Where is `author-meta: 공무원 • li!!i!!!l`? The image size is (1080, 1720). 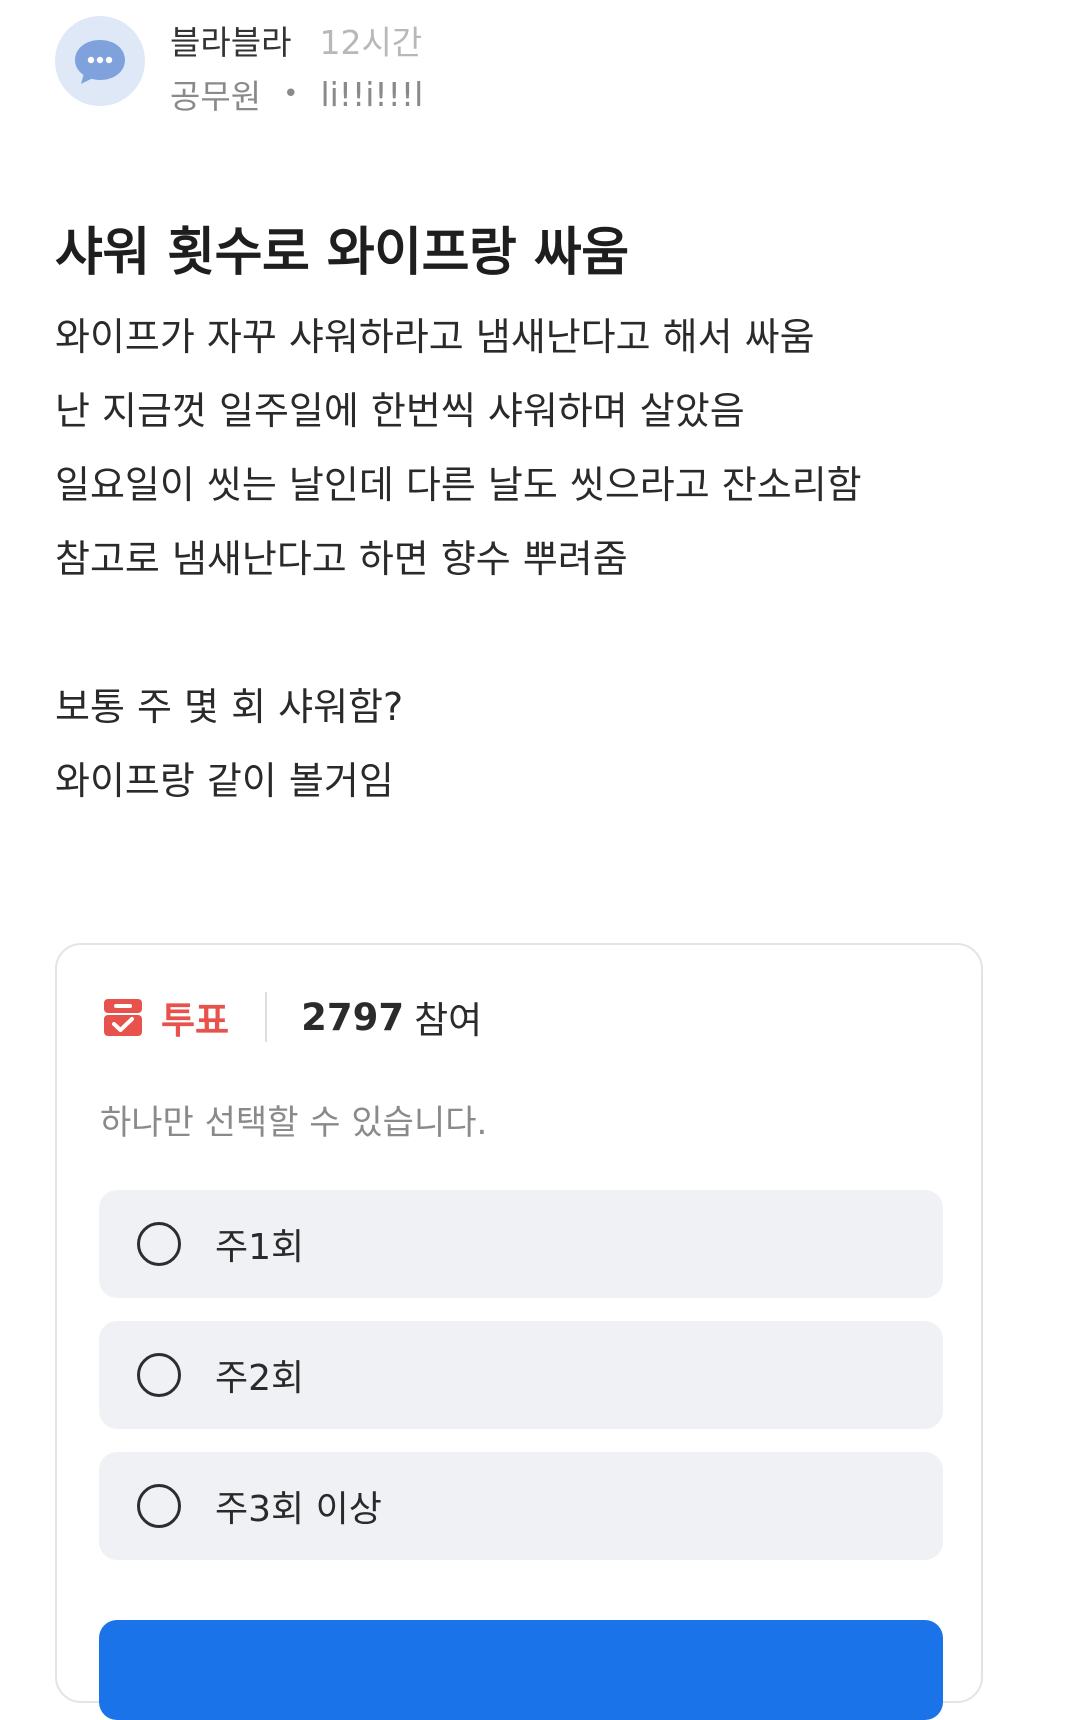
author-meta: 공무원 • li!!i!!!l is located at coordinates (296, 94).